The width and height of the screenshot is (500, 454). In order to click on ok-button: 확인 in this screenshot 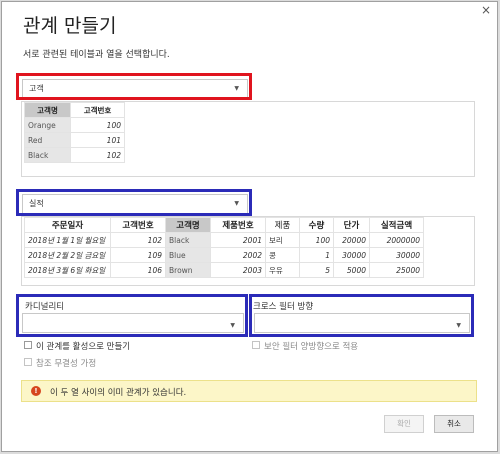, I will do `click(404, 424)`.